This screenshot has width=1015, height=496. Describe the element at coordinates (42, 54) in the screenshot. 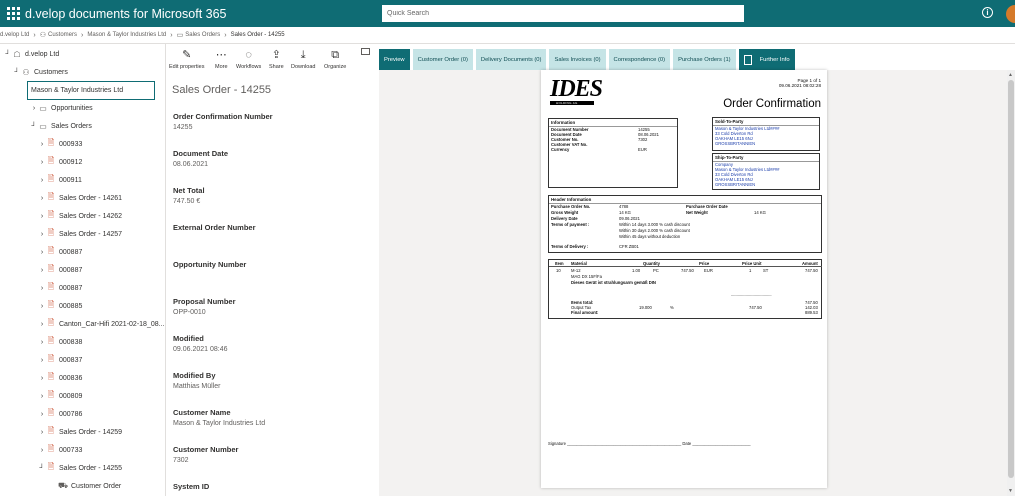

I see `tree-item-label: d.velop Ltd` at that location.